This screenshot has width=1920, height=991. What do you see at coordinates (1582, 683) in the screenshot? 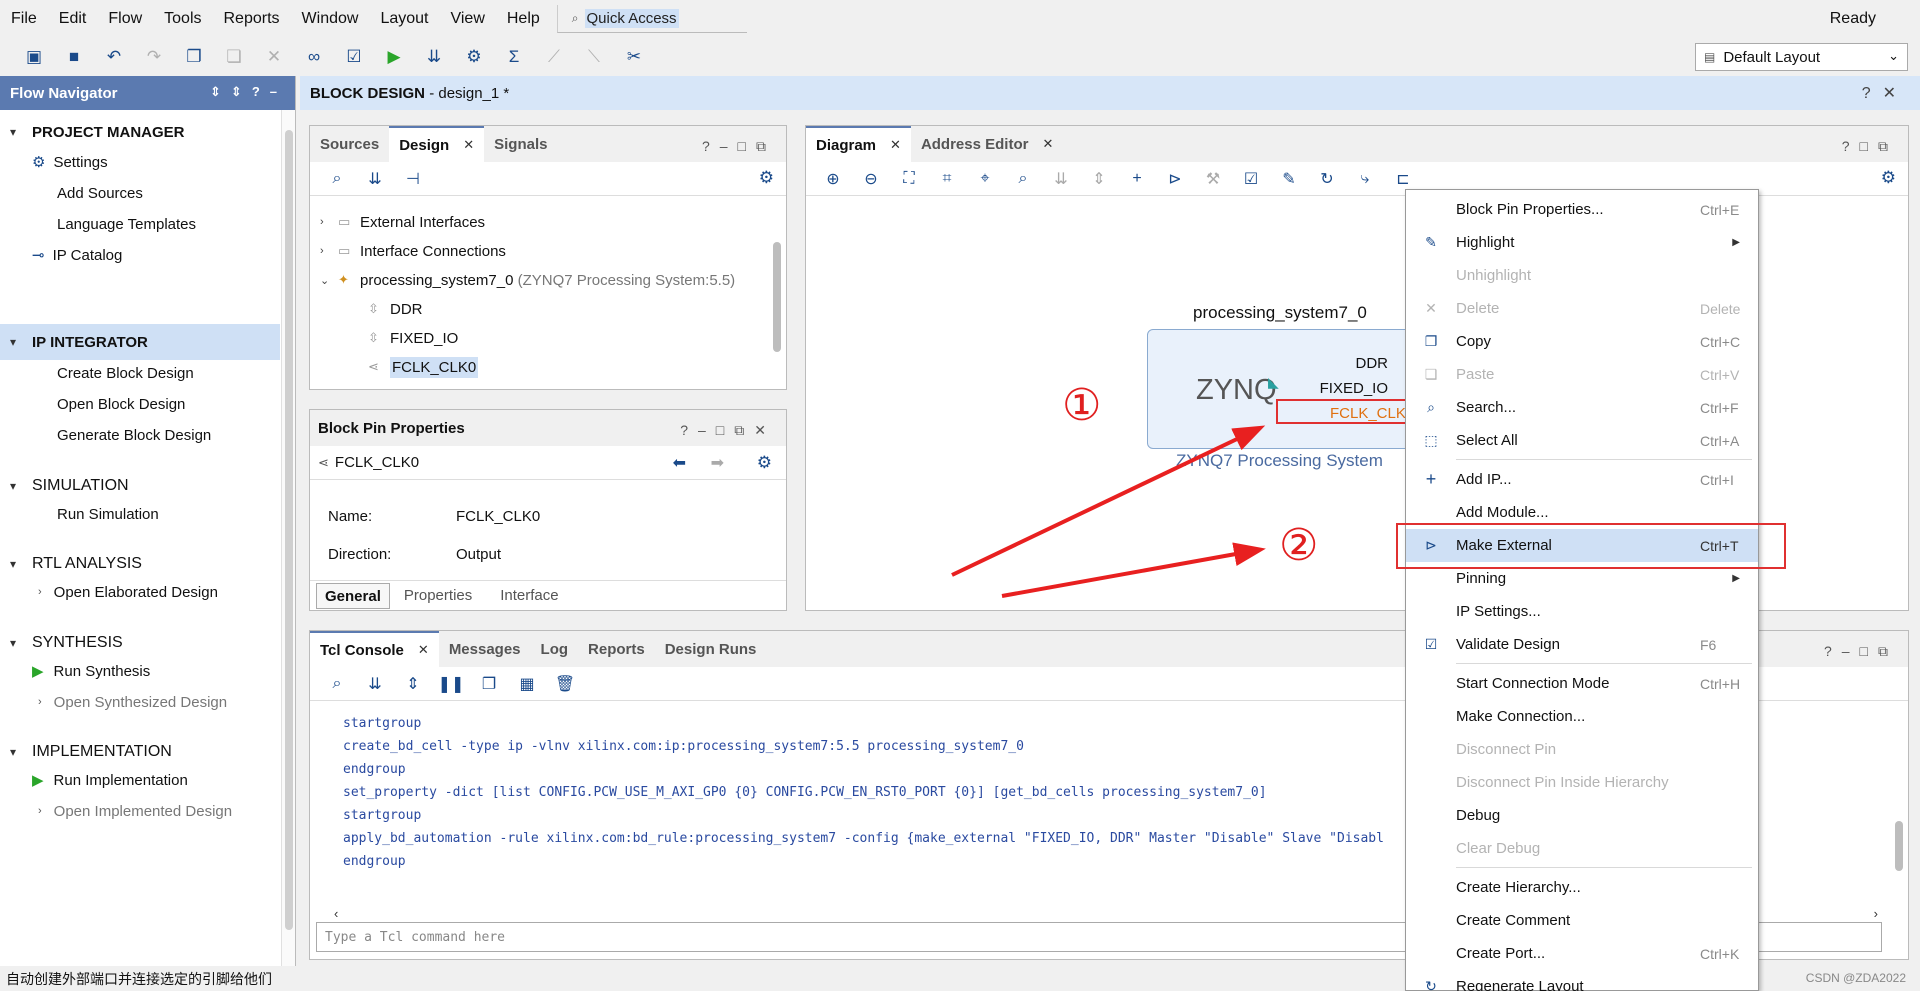
I see `menu-item-start-connection-mode: Start Connection Mode Ctrl+H` at bounding box center [1582, 683].